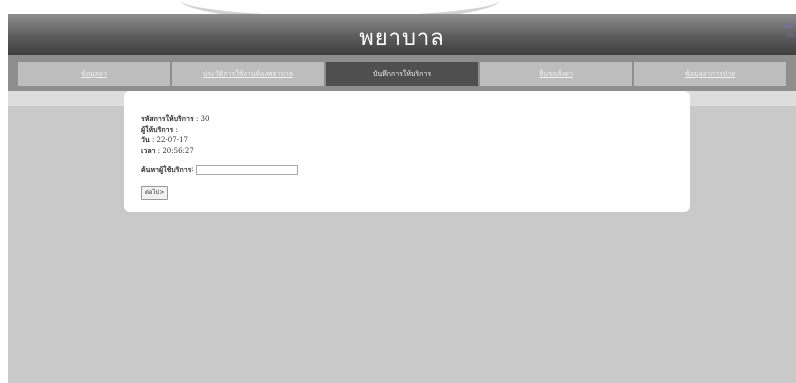 The height and width of the screenshot is (383, 796). I want to click on next-button: ต่อไป>, so click(155, 193).